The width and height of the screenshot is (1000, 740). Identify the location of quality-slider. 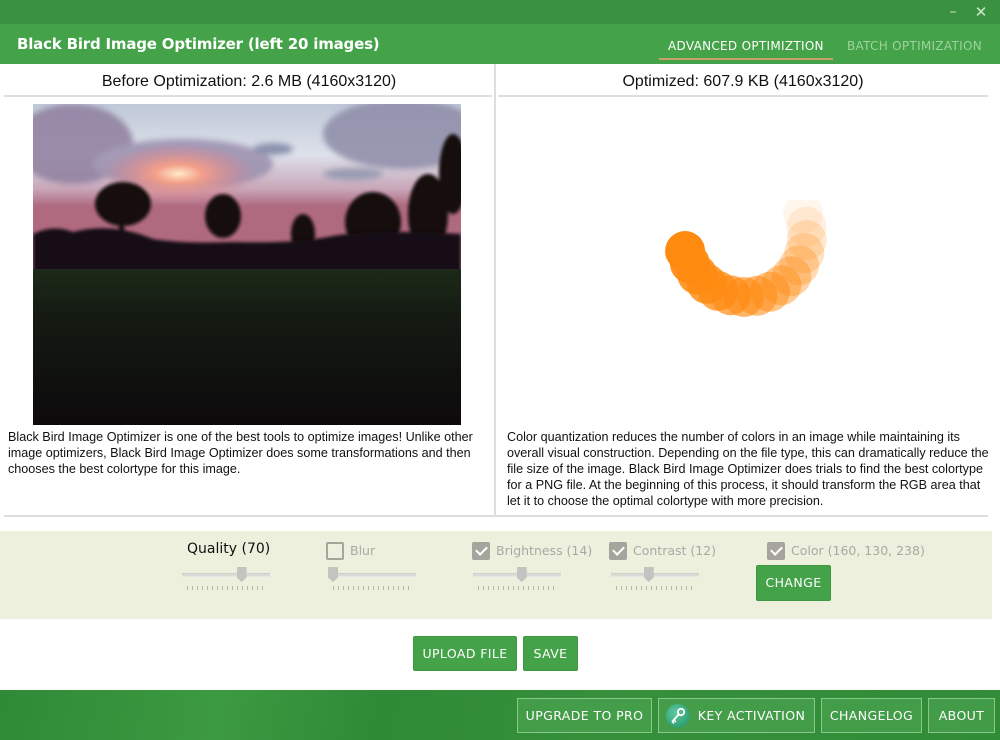
(226, 577).